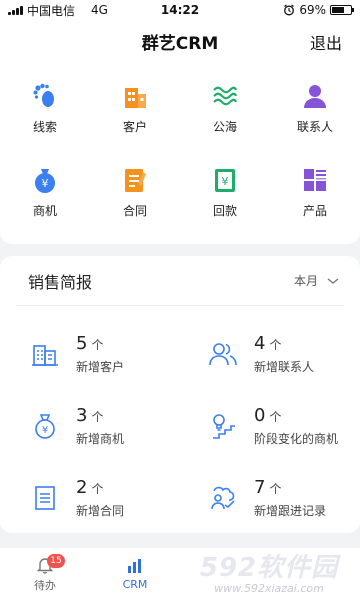 This screenshot has width=360, height=600. What do you see at coordinates (44, 127) in the screenshot?
I see `menu-label: 线索` at bounding box center [44, 127].